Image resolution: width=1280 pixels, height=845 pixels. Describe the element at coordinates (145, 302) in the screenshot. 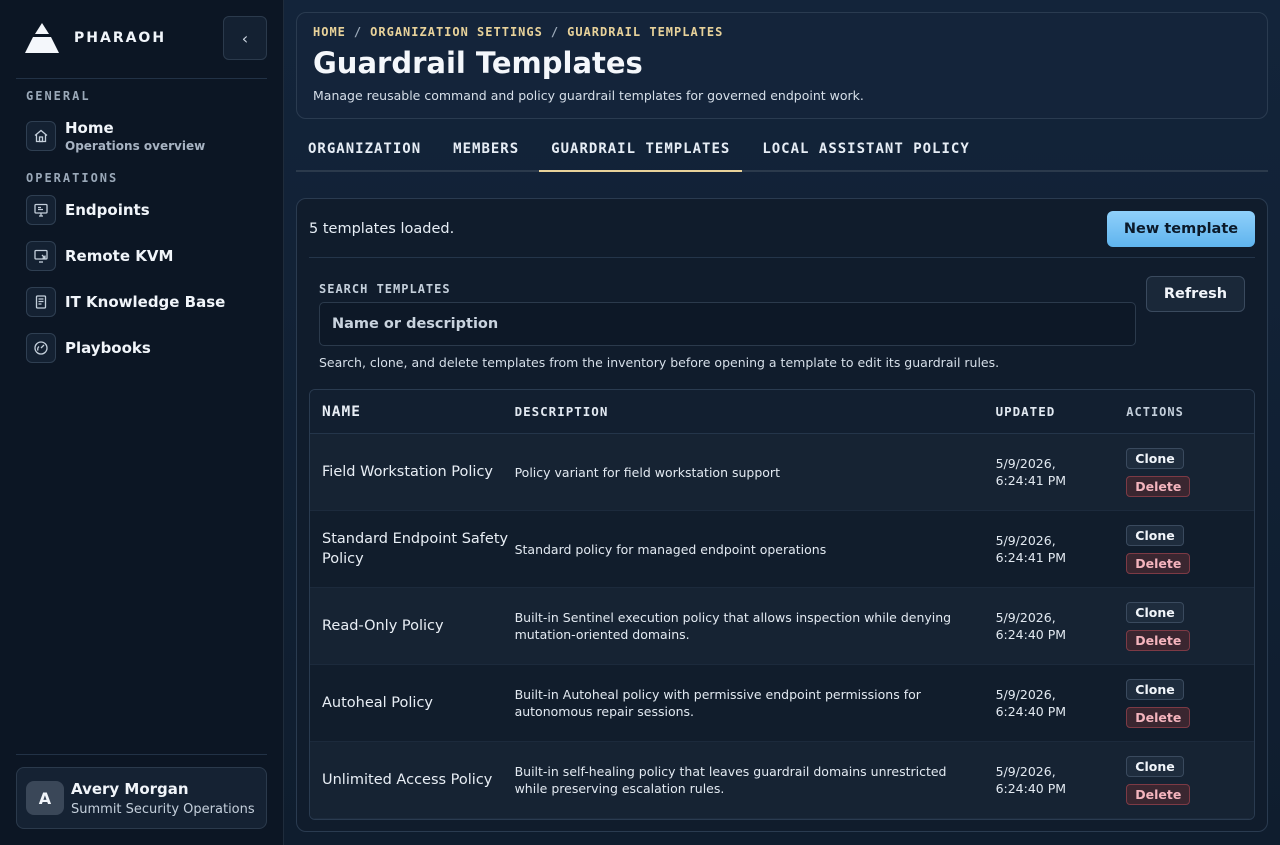

I see `sidebar-item-label: IT Knowledge Base` at that location.